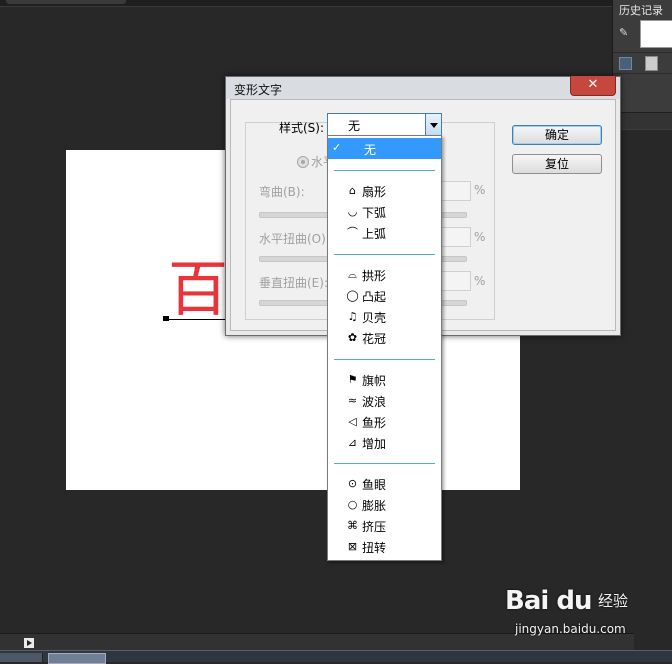 The height and width of the screenshot is (664, 672). What do you see at coordinates (433, 125) in the screenshot?
I see `chevron-down-icon` at bounding box center [433, 125].